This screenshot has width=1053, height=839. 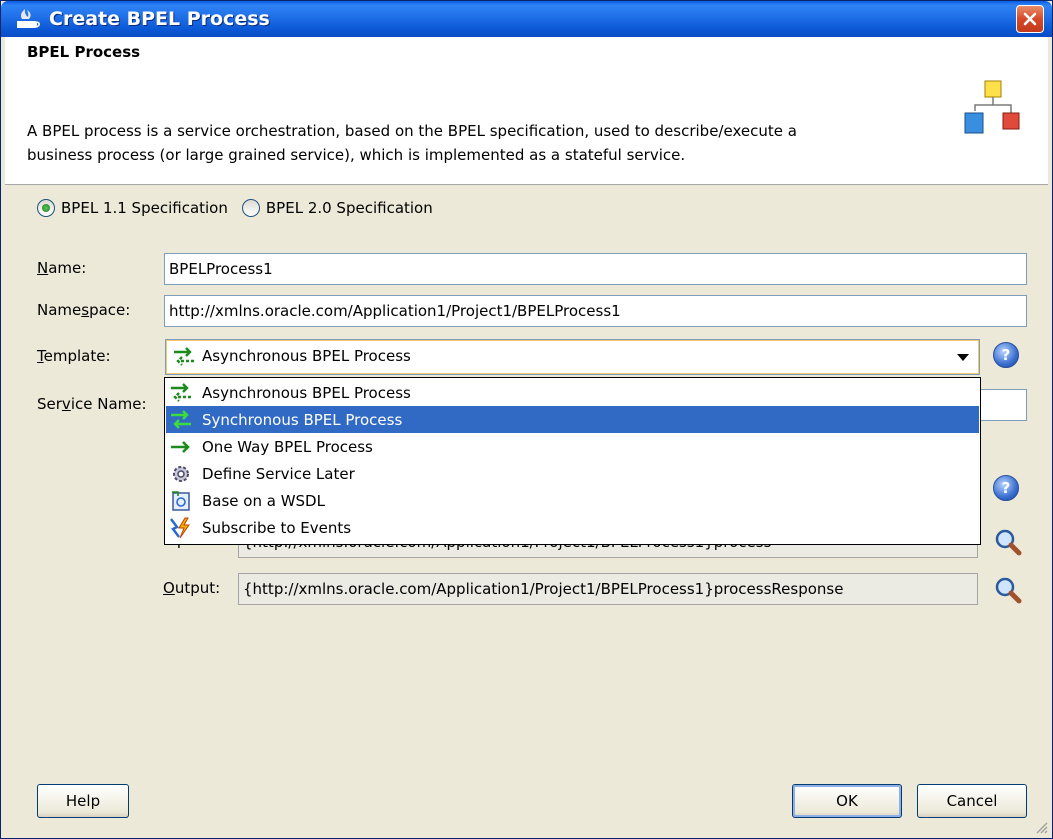 What do you see at coordinates (595, 269) in the screenshot?
I see `name-field: BPELProcess1` at bounding box center [595, 269].